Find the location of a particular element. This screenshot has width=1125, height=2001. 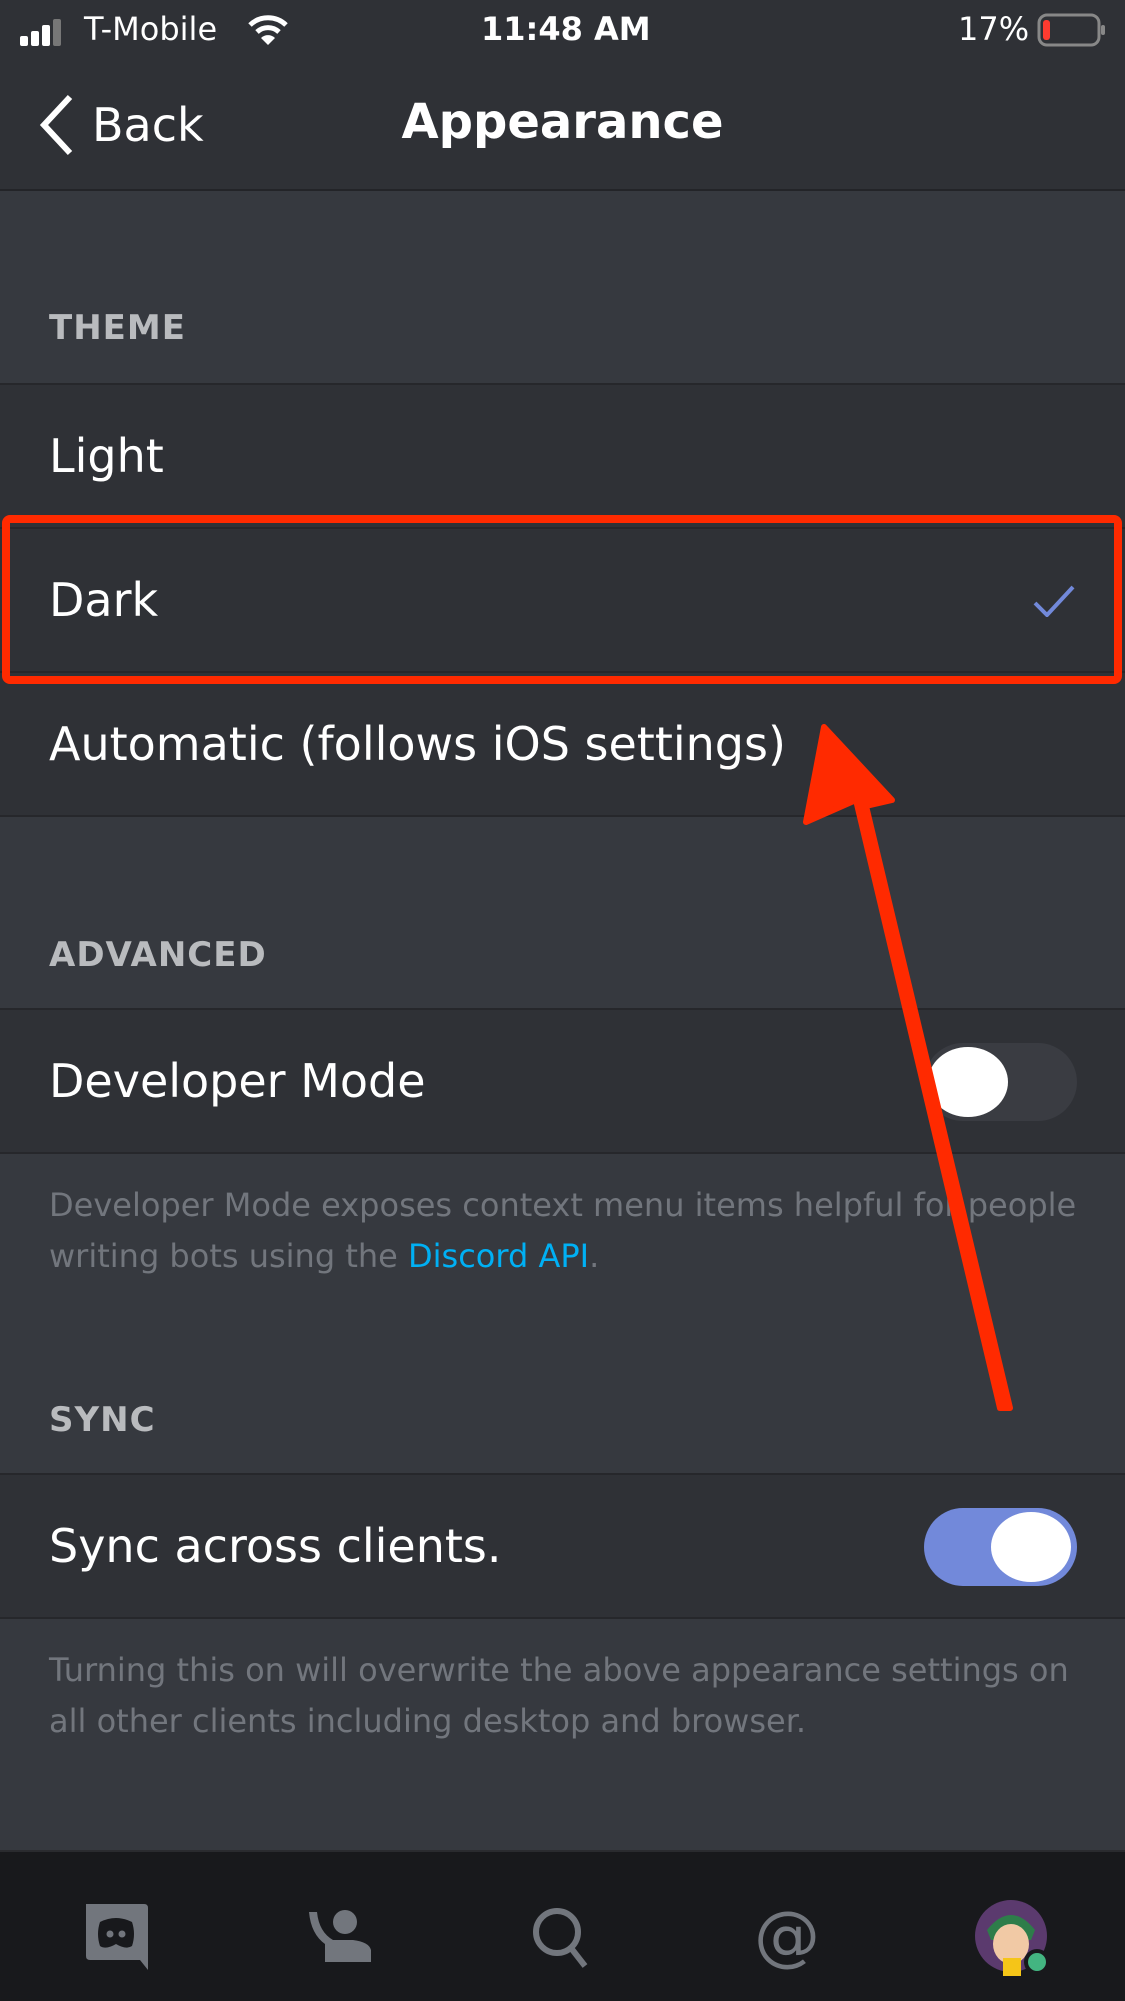

theme-option-automatic: Automatic (follows iOS settings) is located at coordinates (562, 744).